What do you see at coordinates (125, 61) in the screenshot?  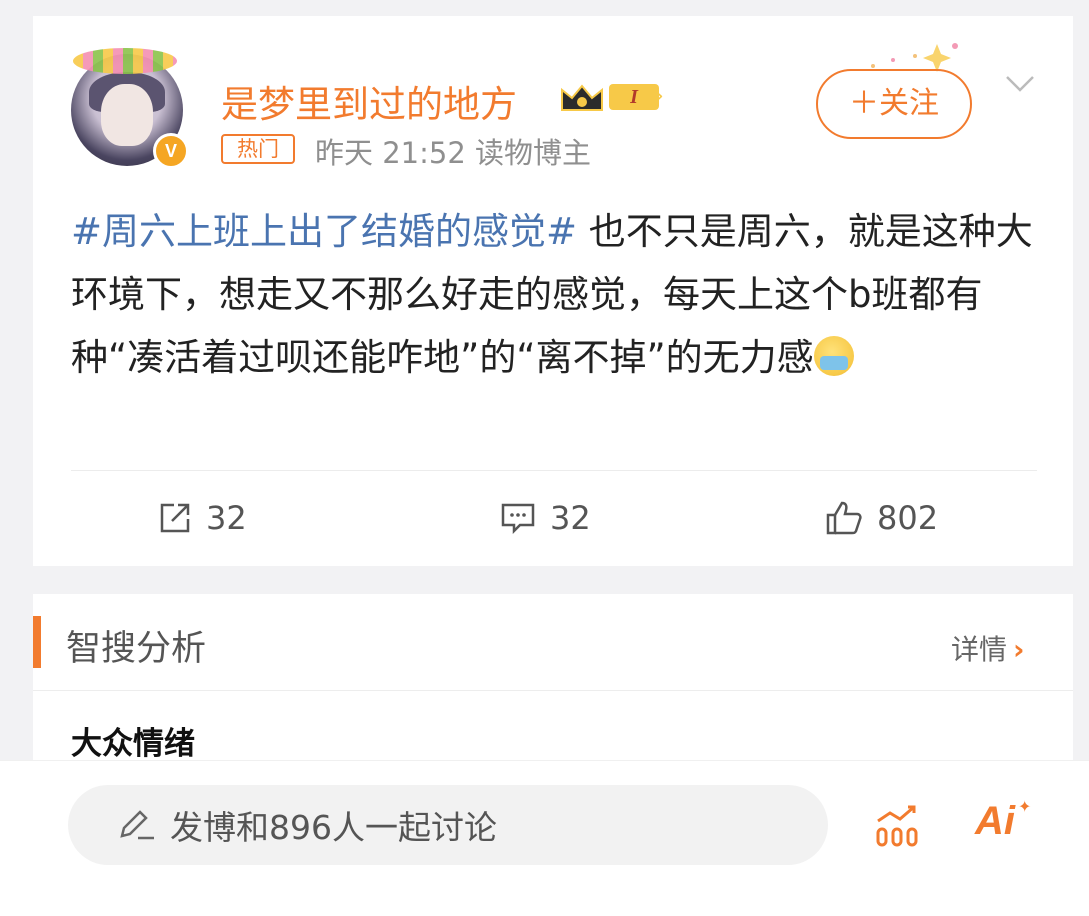 I see `flower-wreath-icon` at bounding box center [125, 61].